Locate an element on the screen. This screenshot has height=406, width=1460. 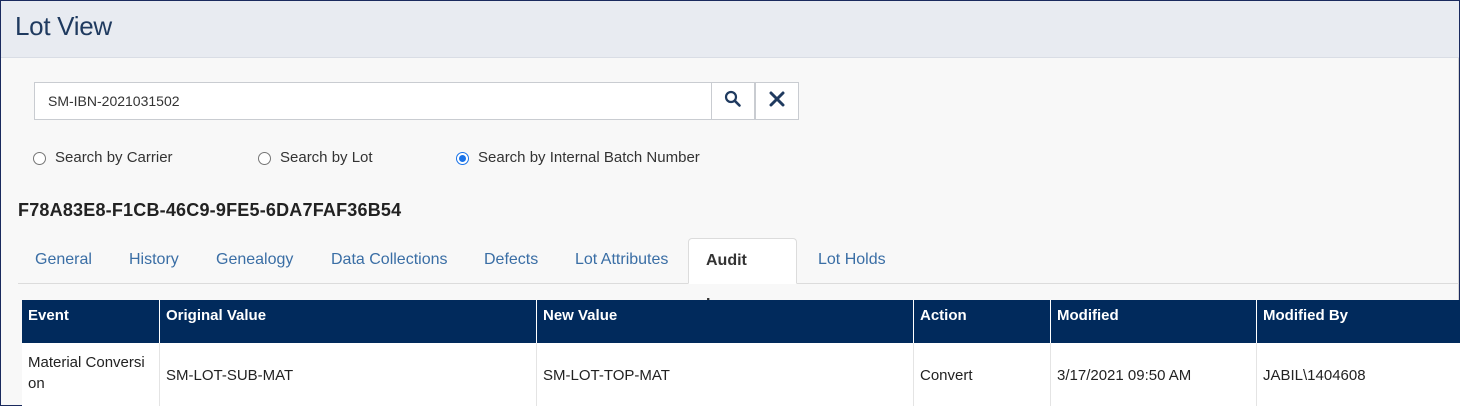
tab-data-collections: Data Collections is located at coordinates (389, 261).